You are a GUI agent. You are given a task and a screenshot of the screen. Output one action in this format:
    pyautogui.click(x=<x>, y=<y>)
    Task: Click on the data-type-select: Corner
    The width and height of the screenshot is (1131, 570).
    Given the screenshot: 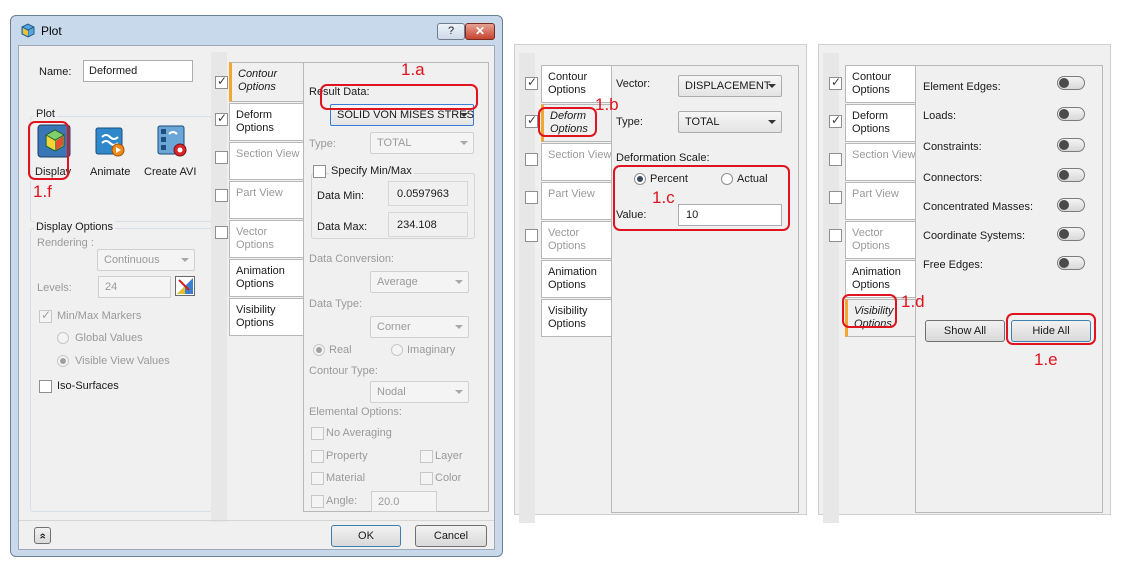 What is the action you would take?
    pyautogui.click(x=419, y=327)
    